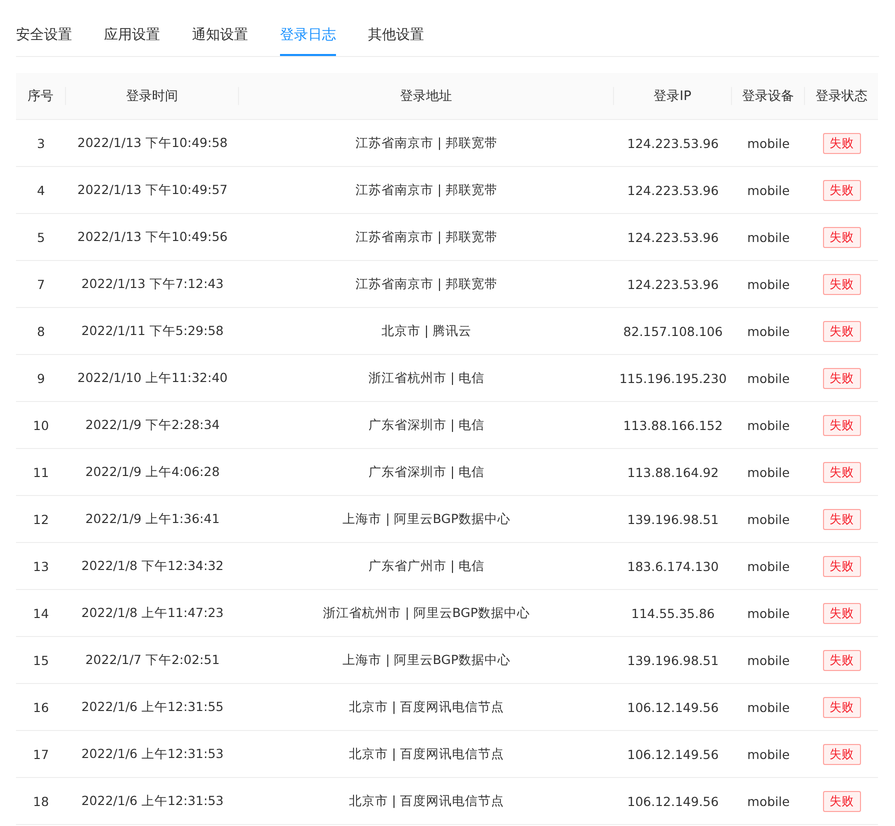 This screenshot has width=895, height=826. Describe the element at coordinates (426, 566) in the screenshot. I see `table-cell-text: 广东省广州市 | 电信` at that location.